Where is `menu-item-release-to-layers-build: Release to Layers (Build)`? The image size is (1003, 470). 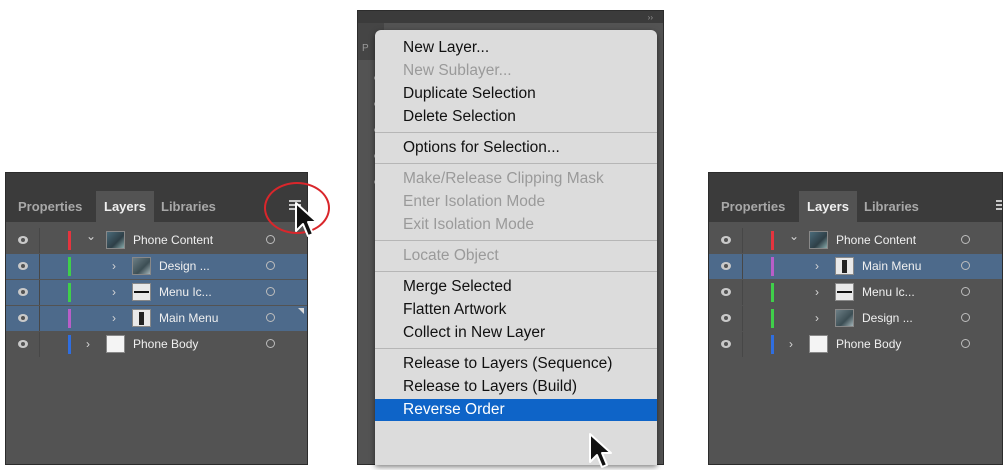 menu-item-release-to-layers-build: Release to Layers (Build) is located at coordinates (516, 387).